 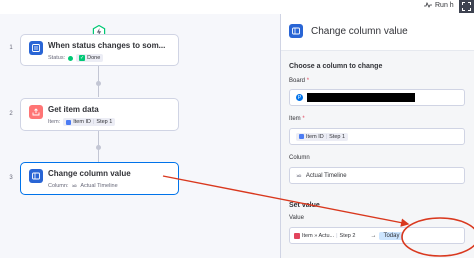 What do you see at coordinates (73, 109) in the screenshot?
I see `step-title: Get item data` at bounding box center [73, 109].